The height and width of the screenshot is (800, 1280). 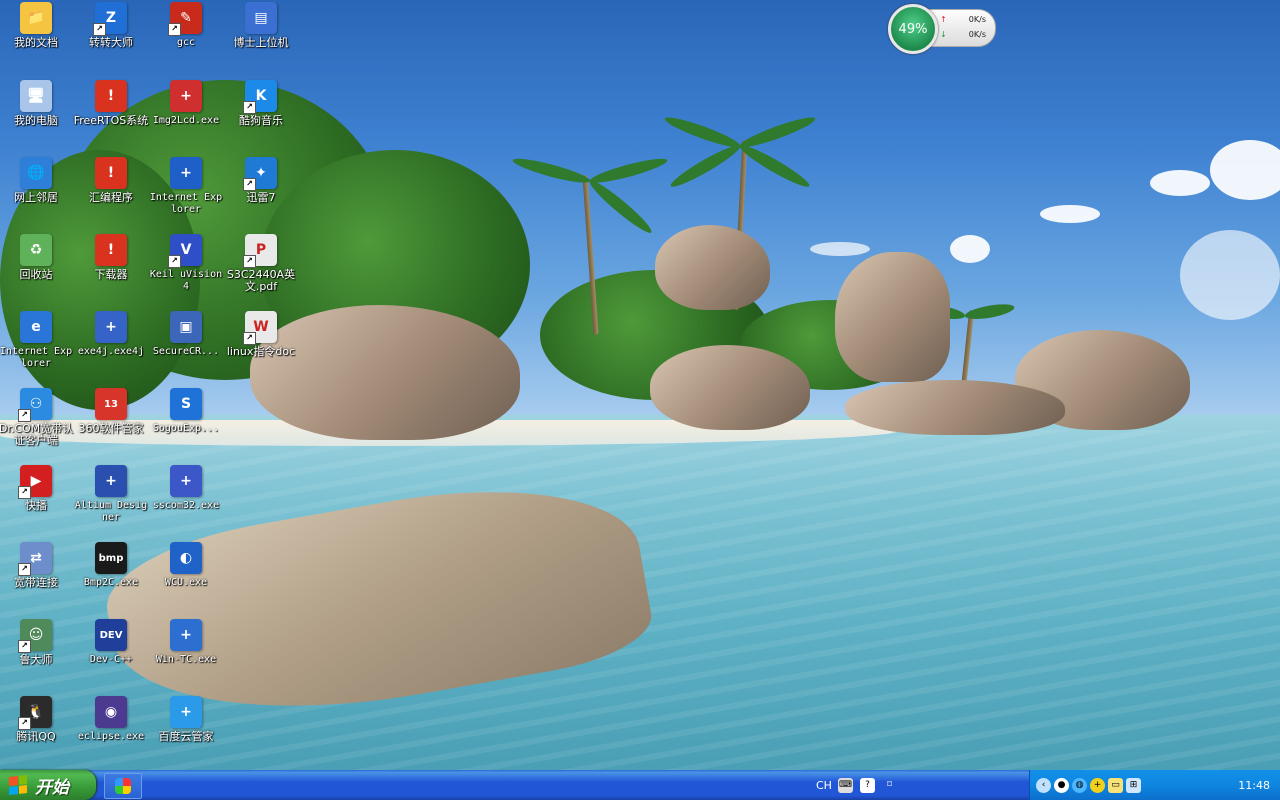 I want to click on desktop-icon: + Altium Designer, so click(x=111, y=494).